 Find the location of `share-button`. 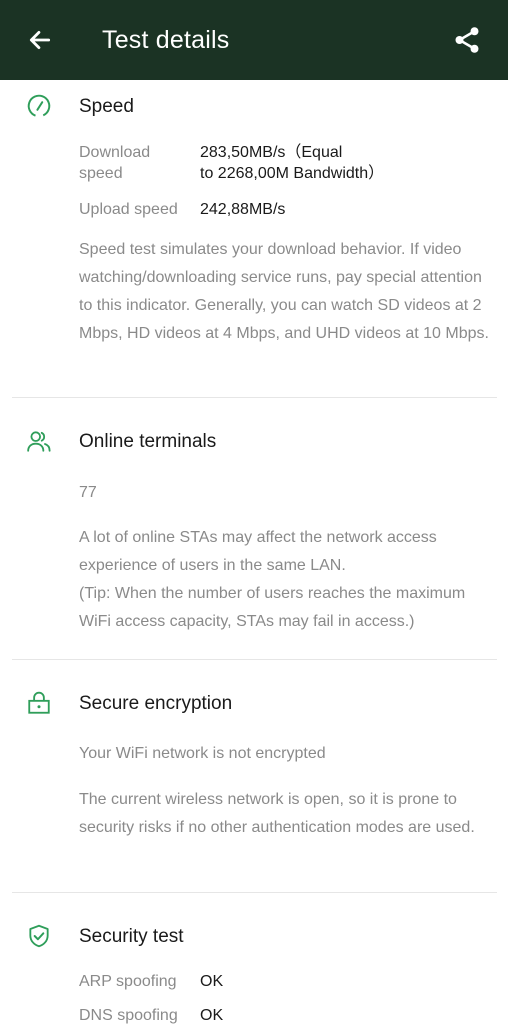

share-button is located at coordinates (467, 40).